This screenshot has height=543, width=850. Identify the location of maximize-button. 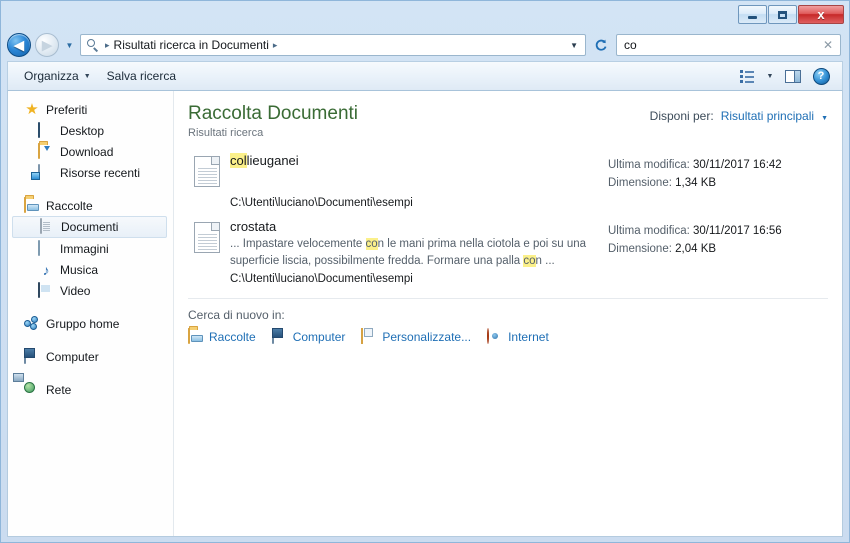
(782, 14).